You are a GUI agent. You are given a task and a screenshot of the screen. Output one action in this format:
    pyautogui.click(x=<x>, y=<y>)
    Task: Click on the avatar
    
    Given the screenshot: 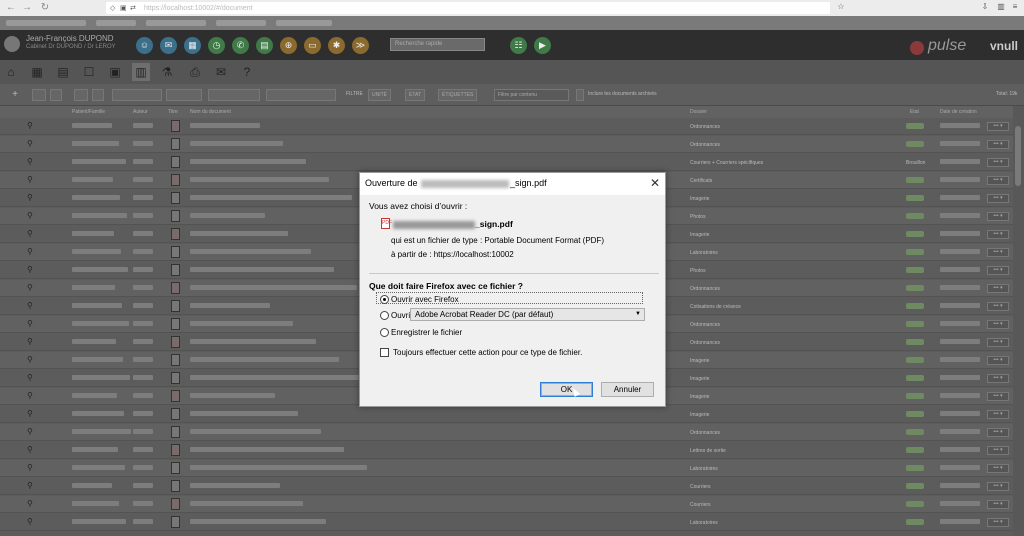 What is the action you would take?
    pyautogui.click(x=12, y=44)
    